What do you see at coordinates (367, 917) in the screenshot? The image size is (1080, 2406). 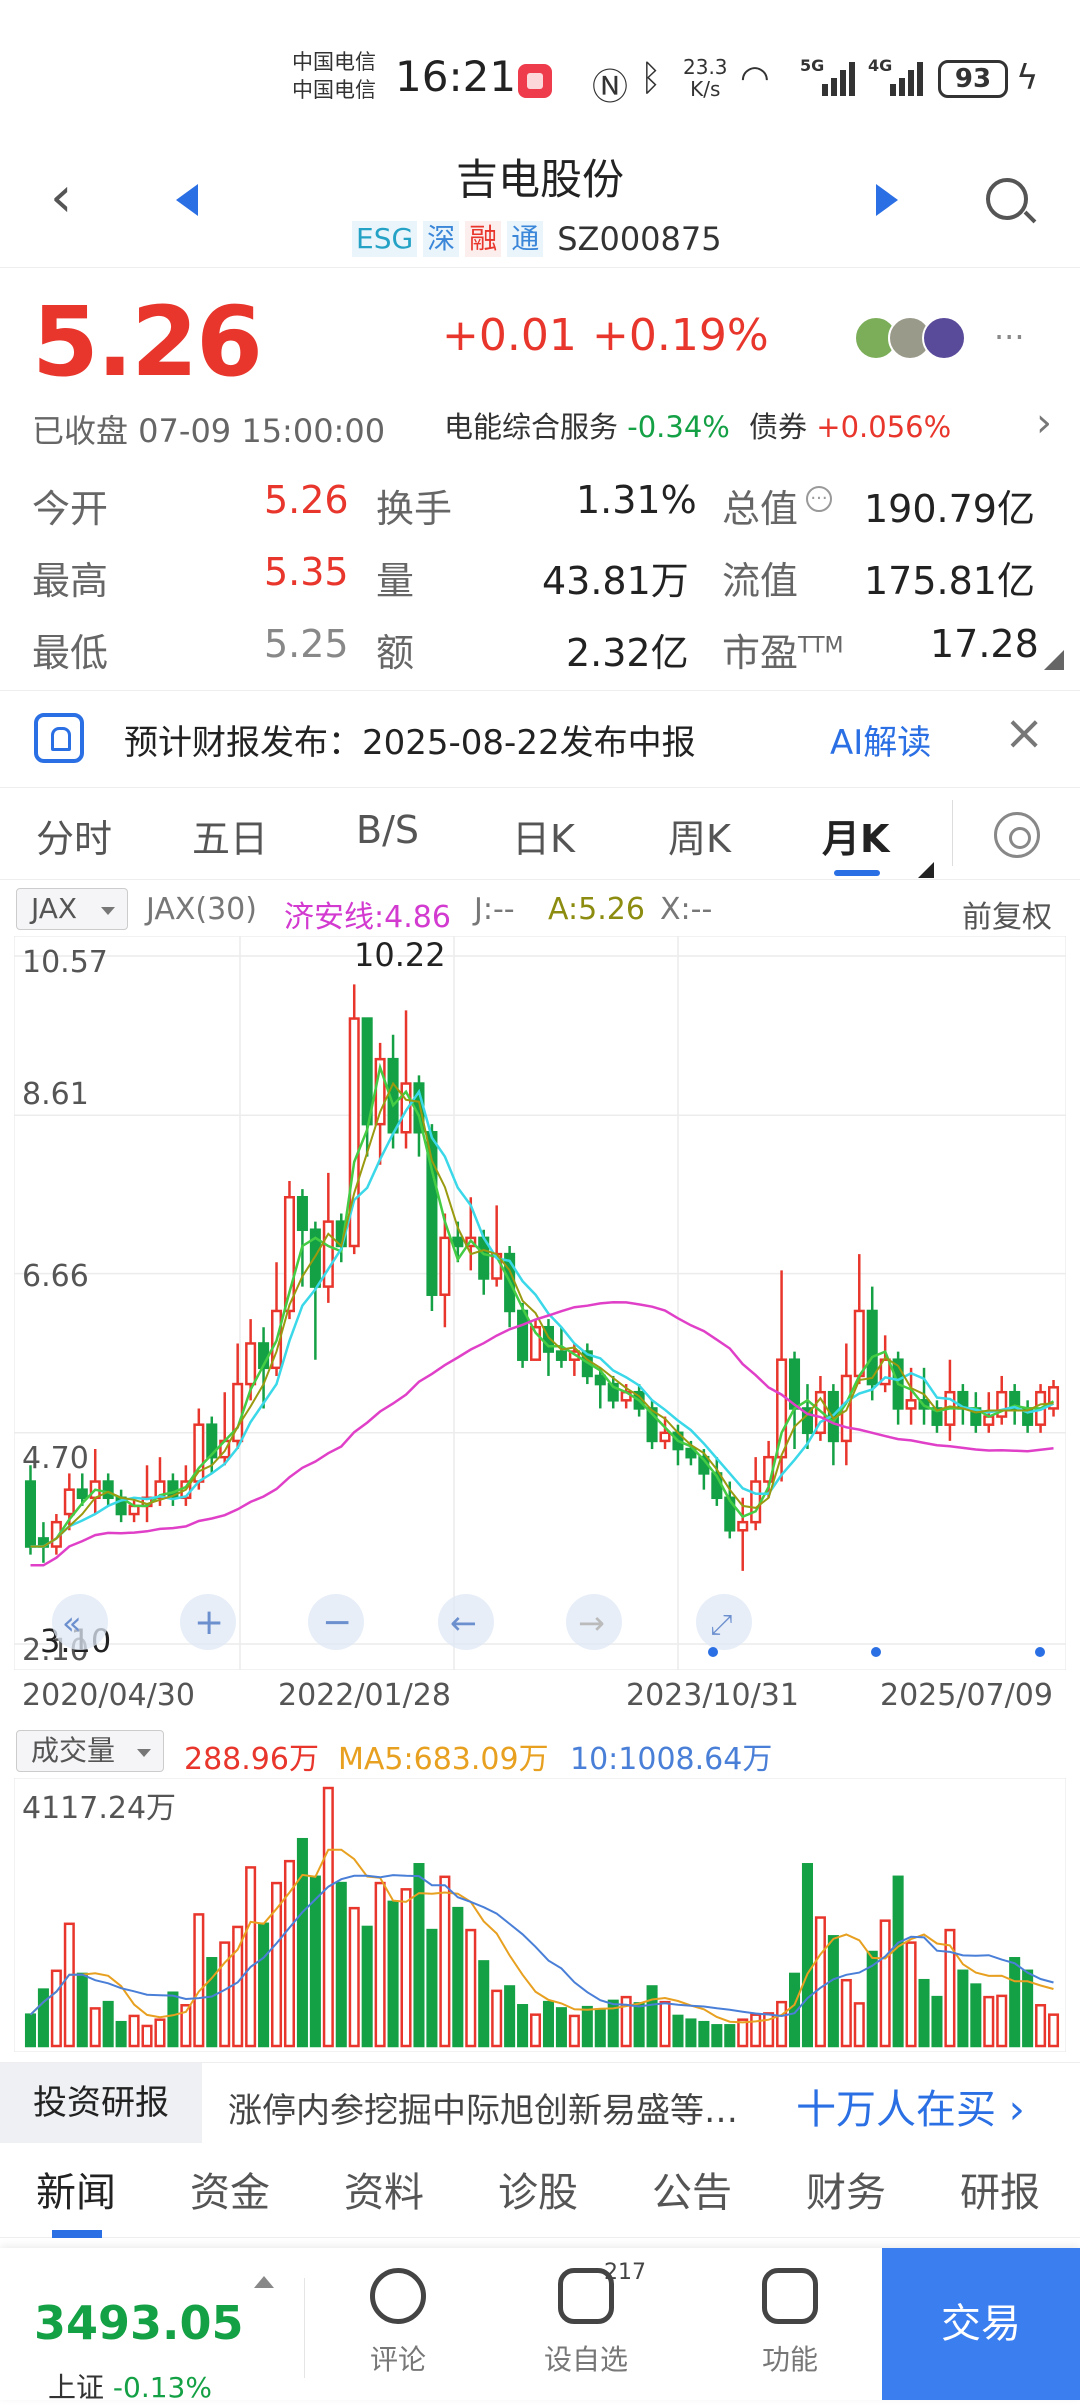 I see `jax-line-value: 济安线:4.86` at bounding box center [367, 917].